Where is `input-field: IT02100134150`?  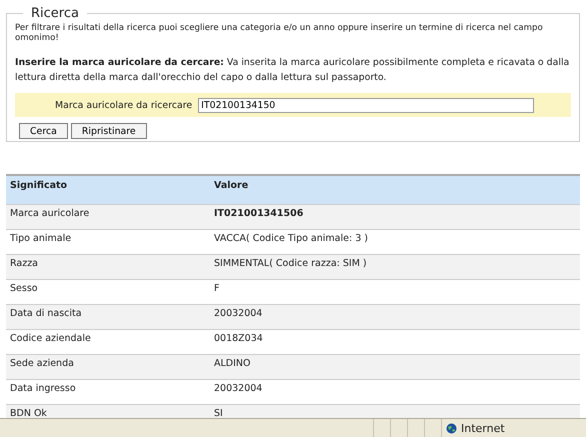 input-field: IT02100134150 is located at coordinates (366, 105).